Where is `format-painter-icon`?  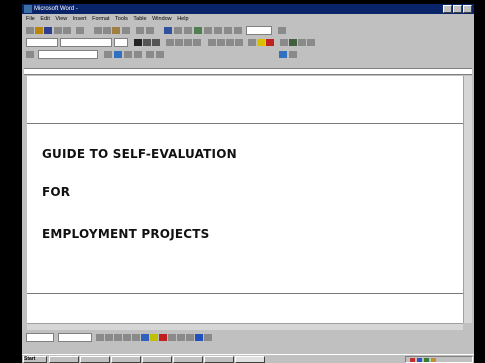 format-painter-icon is located at coordinates (126, 30).